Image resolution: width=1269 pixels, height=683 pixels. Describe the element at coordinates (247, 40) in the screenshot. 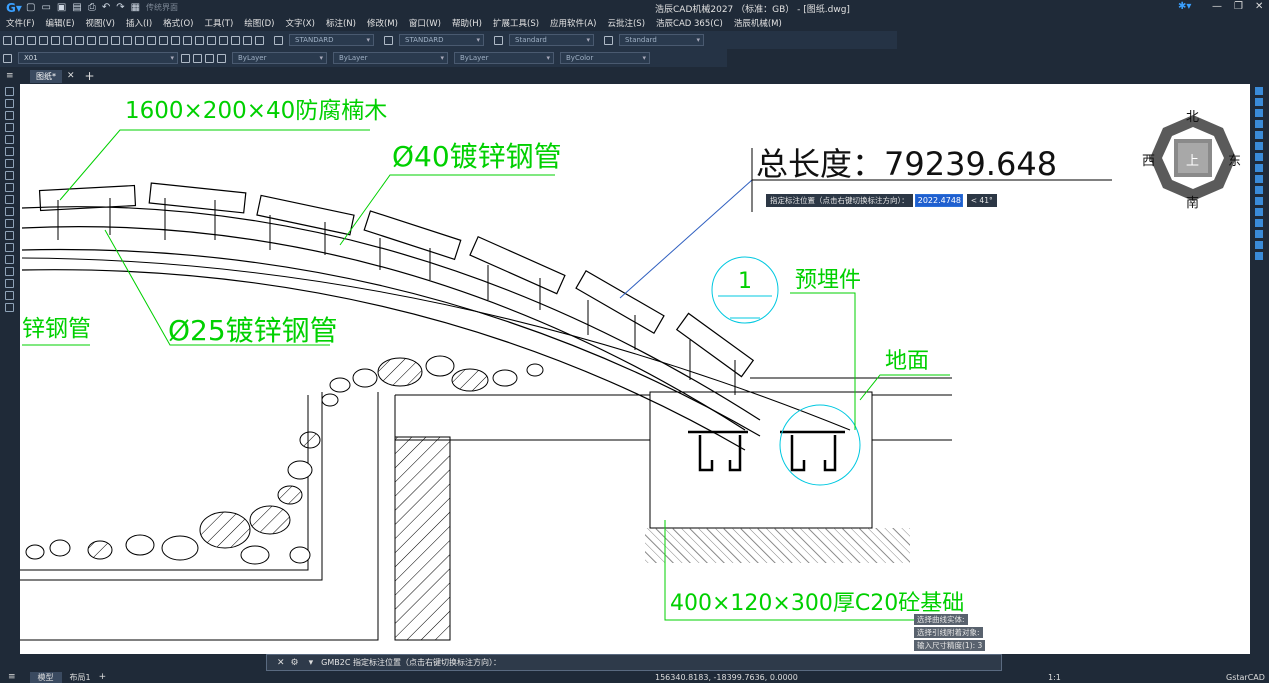

I see `sheet-set-icon` at that location.